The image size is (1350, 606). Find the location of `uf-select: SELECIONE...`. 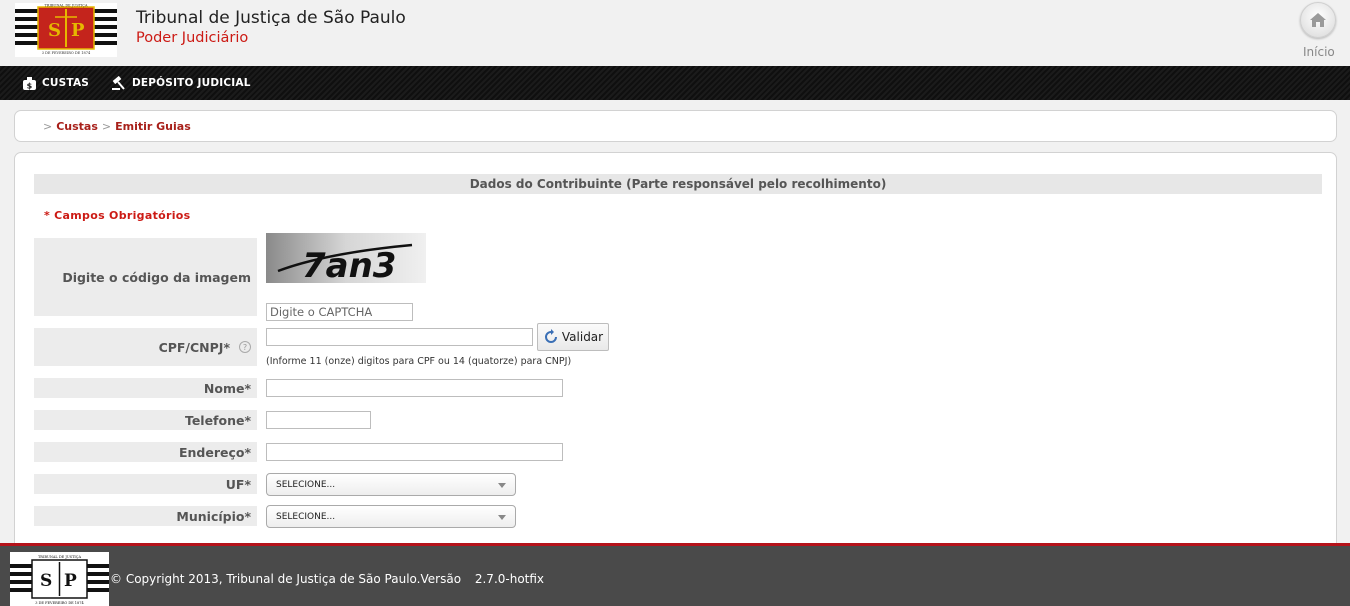

uf-select: SELECIONE... is located at coordinates (391, 484).